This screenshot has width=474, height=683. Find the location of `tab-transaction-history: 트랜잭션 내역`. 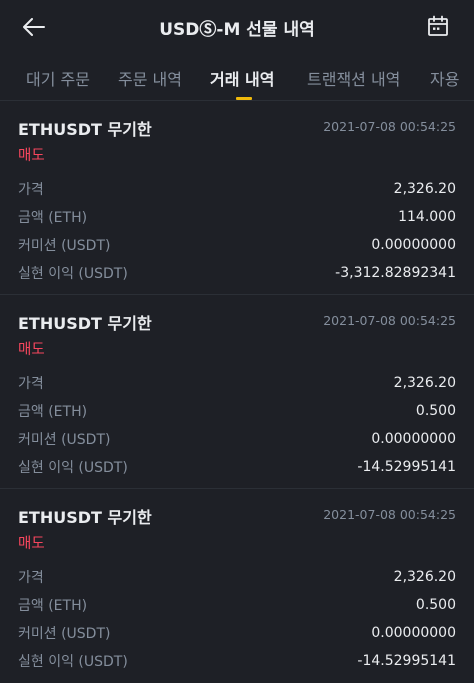

tab-transaction-history: 트랜잭션 내역 is located at coordinates (353, 78).